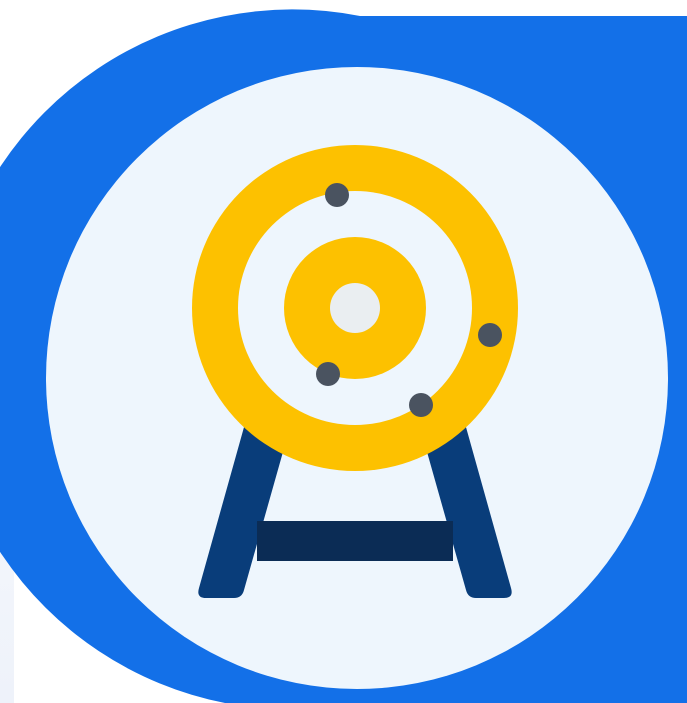 This screenshot has height=703, width=687. Describe the element at coordinates (355, 541) in the screenshot. I see `stand-crossbar` at that location.